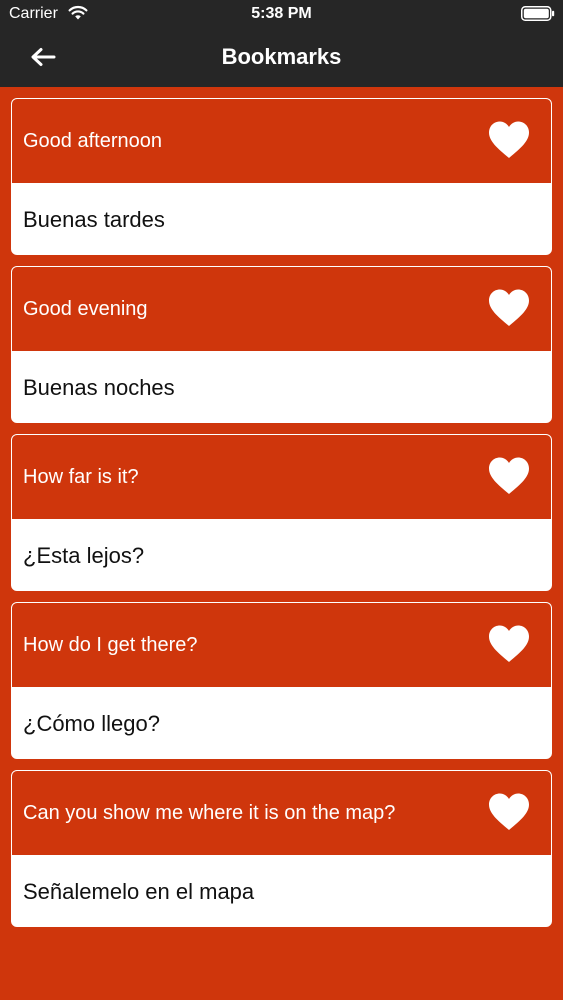 This screenshot has width=563, height=1000. What do you see at coordinates (281, 890) in the screenshot?
I see `bookmark-card-body: Señalemelo en el mapa` at bounding box center [281, 890].